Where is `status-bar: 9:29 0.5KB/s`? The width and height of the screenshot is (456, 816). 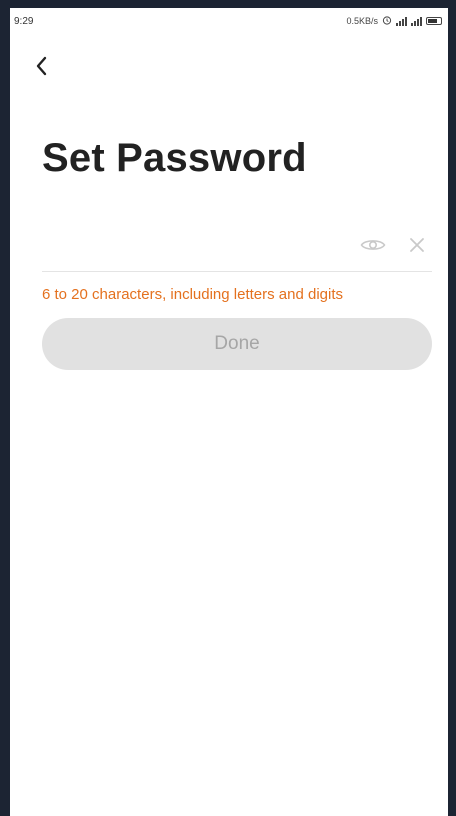 status-bar: 9:29 0.5KB/s is located at coordinates (229, 21).